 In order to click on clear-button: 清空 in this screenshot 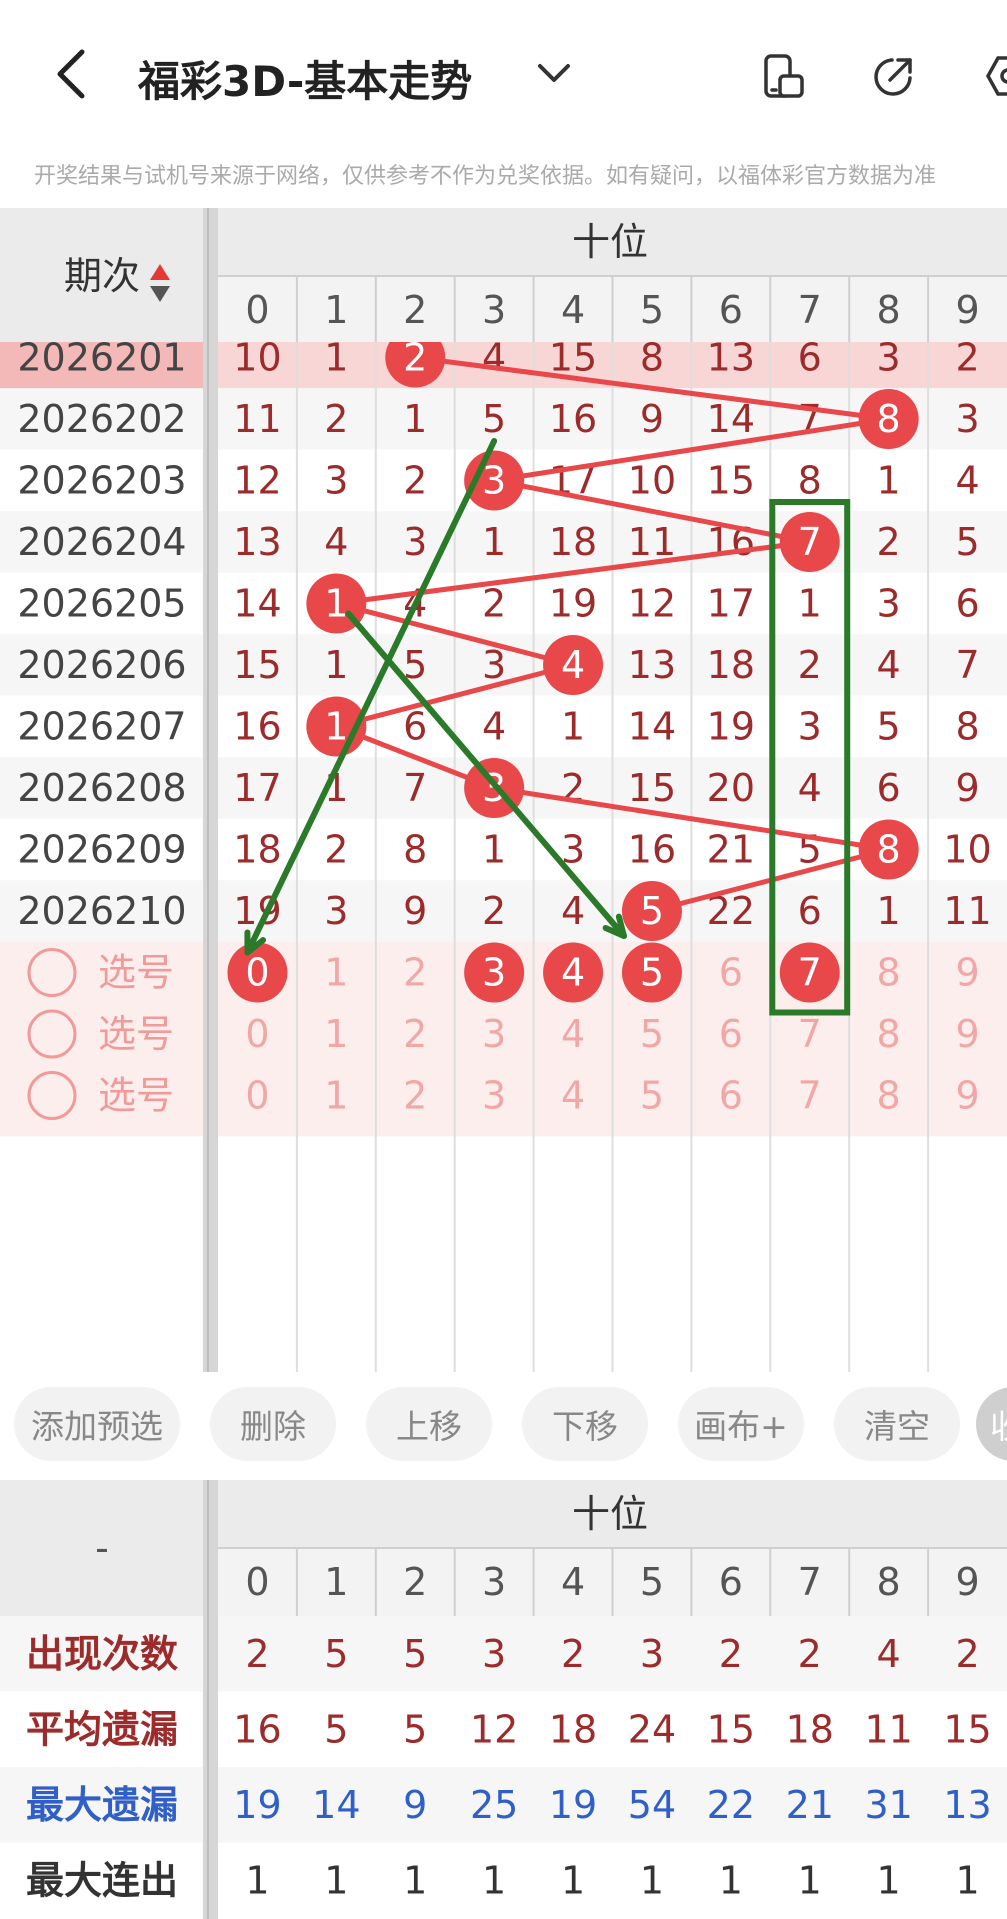, I will do `click(897, 1424)`.